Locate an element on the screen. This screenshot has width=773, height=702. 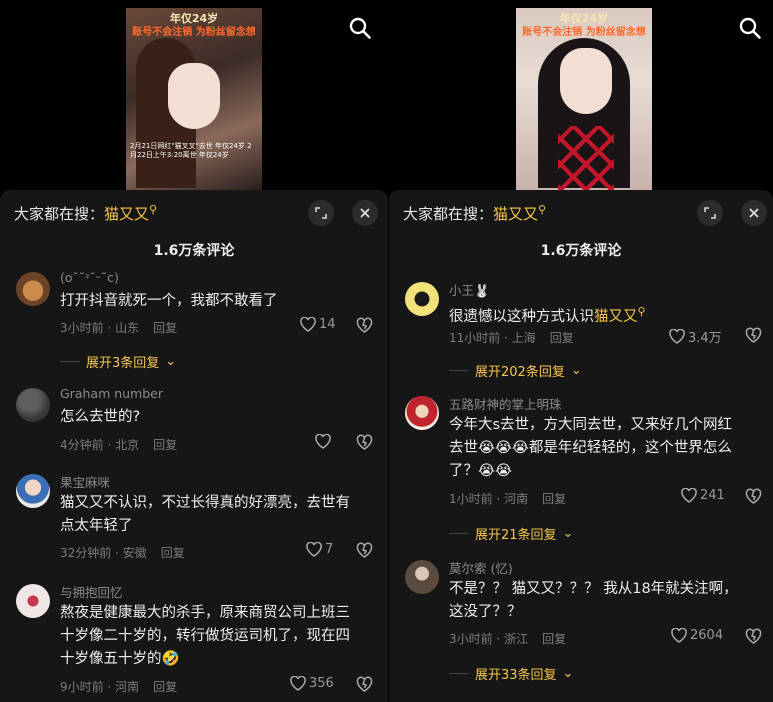
comment-time: 3小时前 · 浙江 is located at coordinates (489, 639).